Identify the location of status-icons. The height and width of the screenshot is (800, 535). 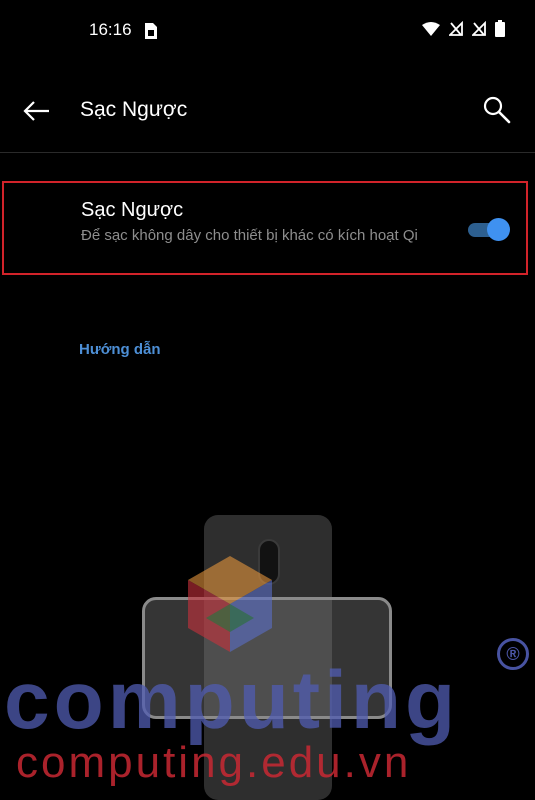
(463, 28).